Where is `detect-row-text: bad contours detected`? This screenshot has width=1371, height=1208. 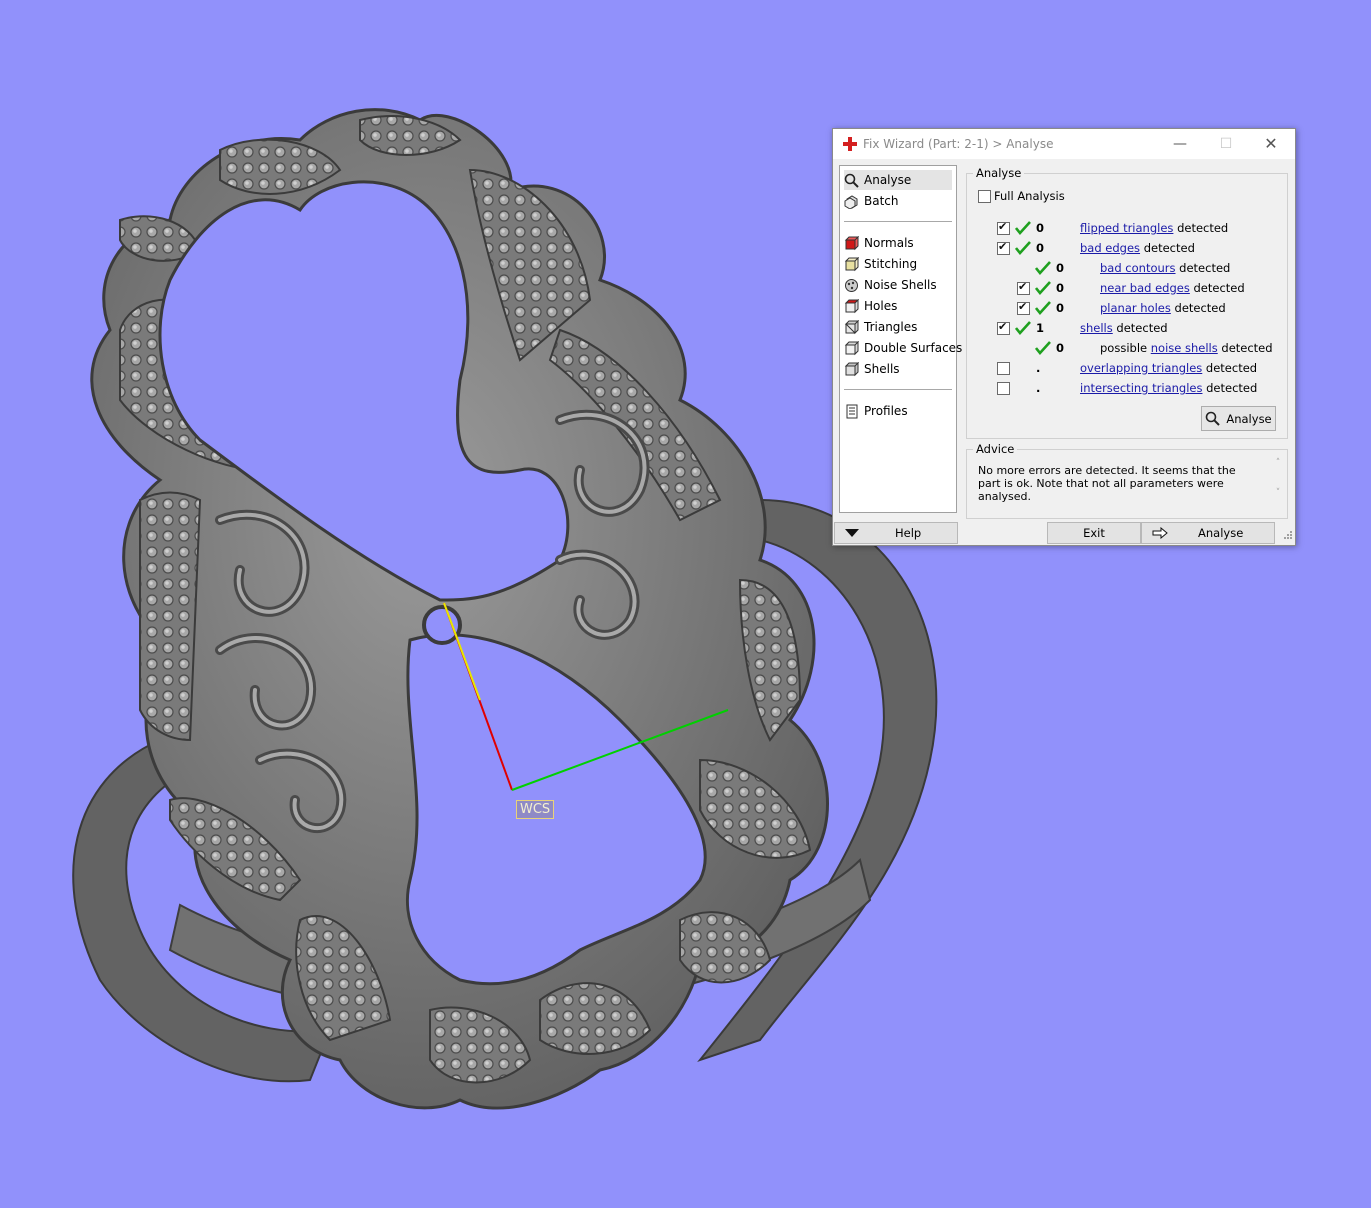
detect-row-text: bad contours detected is located at coordinates (1165, 268).